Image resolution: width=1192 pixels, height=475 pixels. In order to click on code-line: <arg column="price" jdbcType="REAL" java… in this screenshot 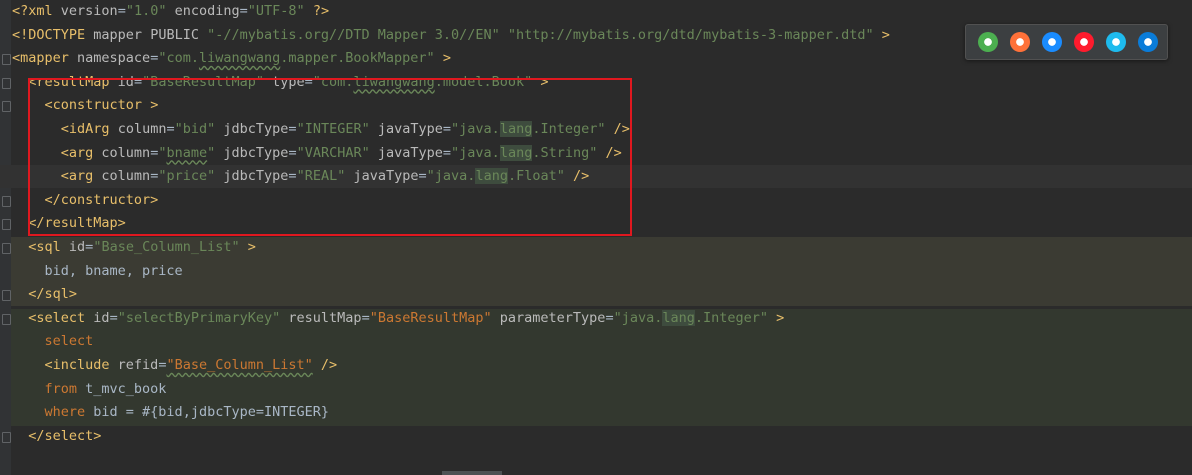, I will do `click(596, 177)`.